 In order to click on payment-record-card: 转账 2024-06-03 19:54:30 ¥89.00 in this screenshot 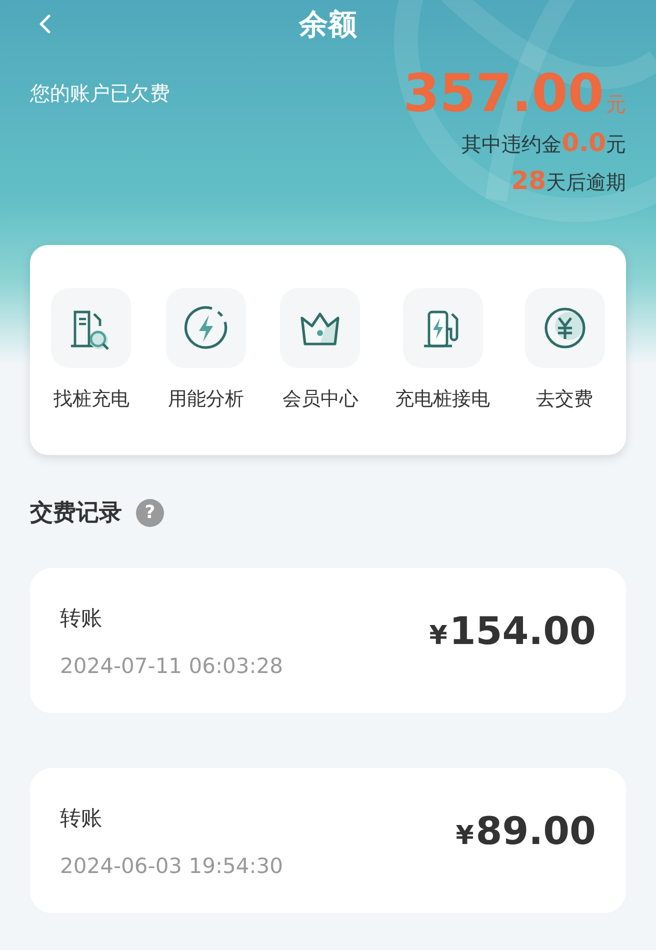, I will do `click(328, 840)`.